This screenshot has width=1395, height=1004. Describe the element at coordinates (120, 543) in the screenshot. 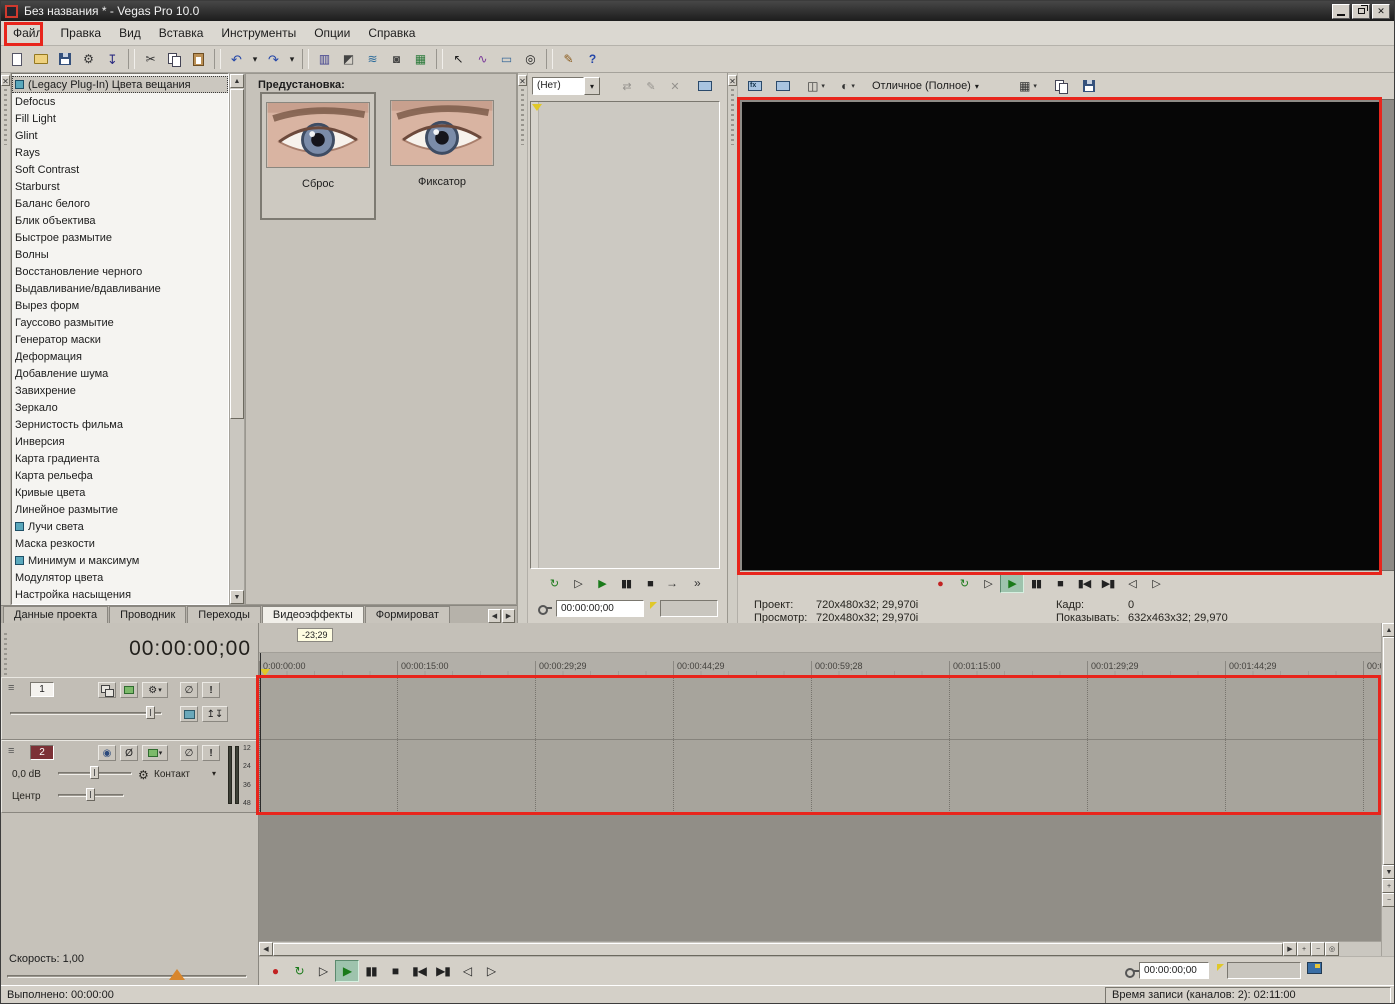

I see `effect-list-item: Маска резкости` at that location.